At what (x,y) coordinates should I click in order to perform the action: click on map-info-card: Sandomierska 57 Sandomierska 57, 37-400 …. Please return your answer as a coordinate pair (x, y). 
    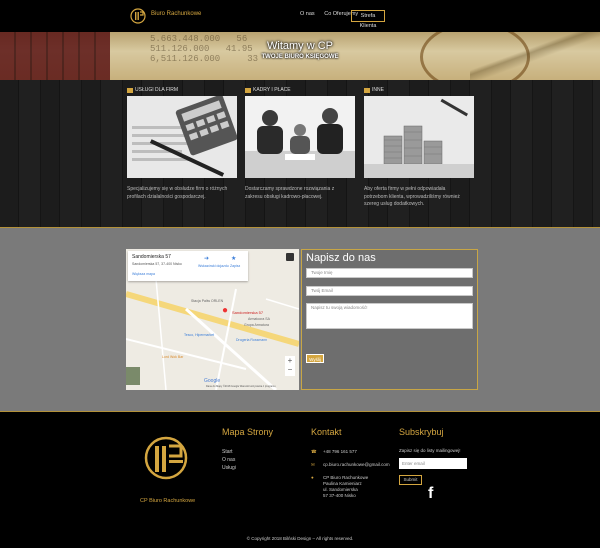
    Looking at the image, I should click on (188, 266).